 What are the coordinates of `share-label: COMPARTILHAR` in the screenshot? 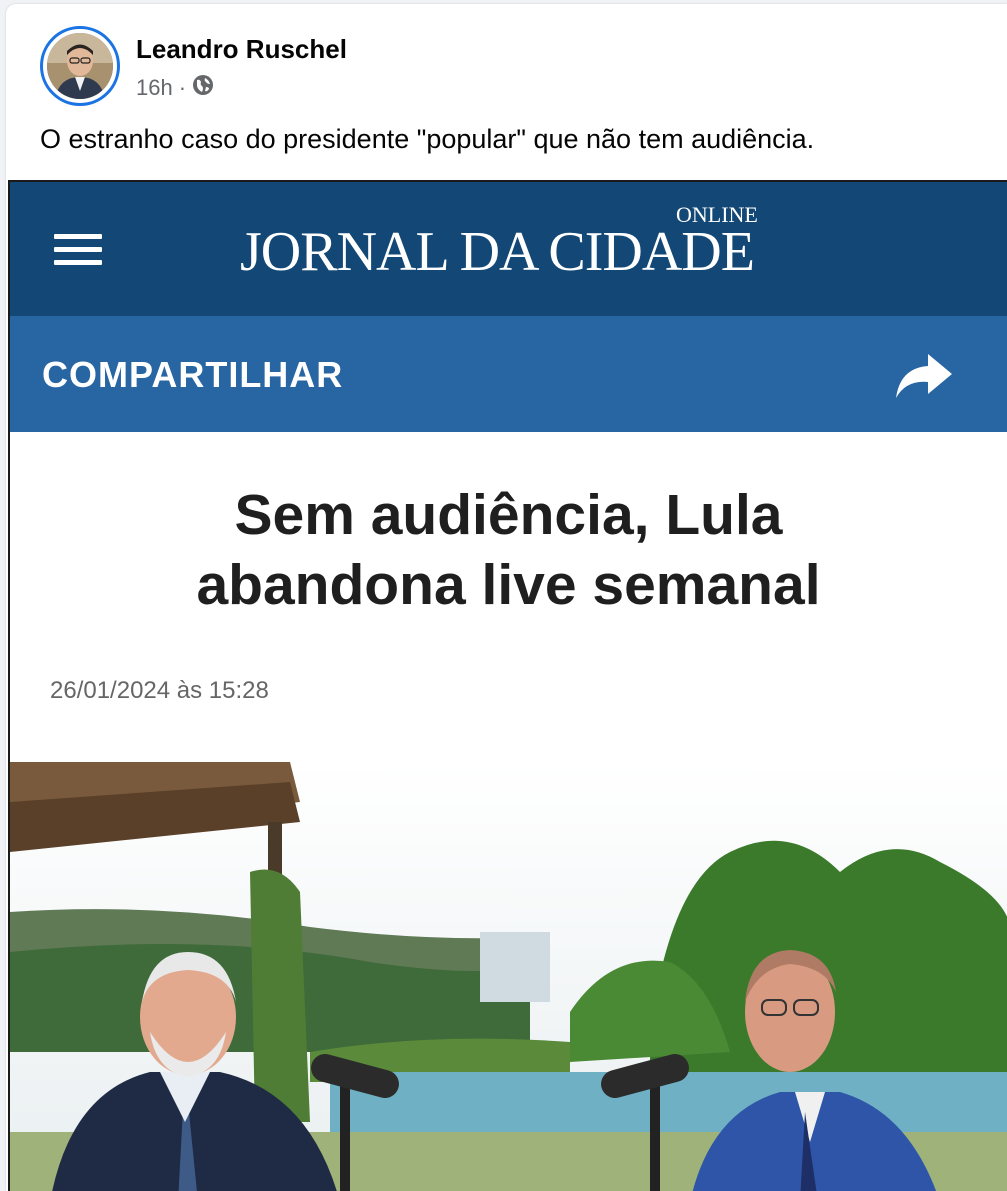 It's located at (193, 374).